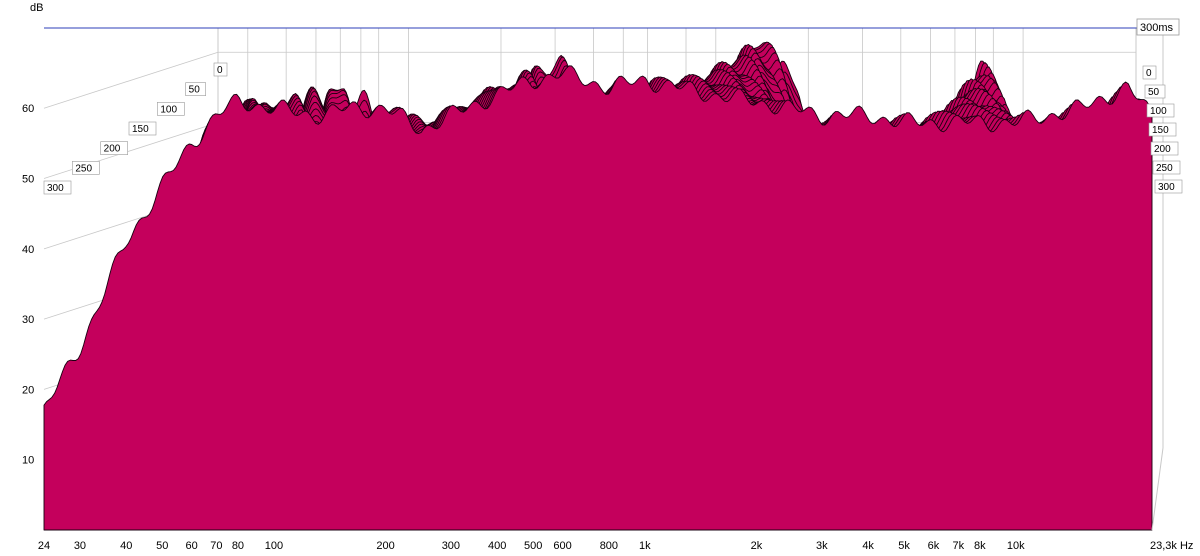 This screenshot has height=556, width=1200. What do you see at coordinates (562, 546) in the screenshot?
I see `x-tick-label: 600` at bounding box center [562, 546].